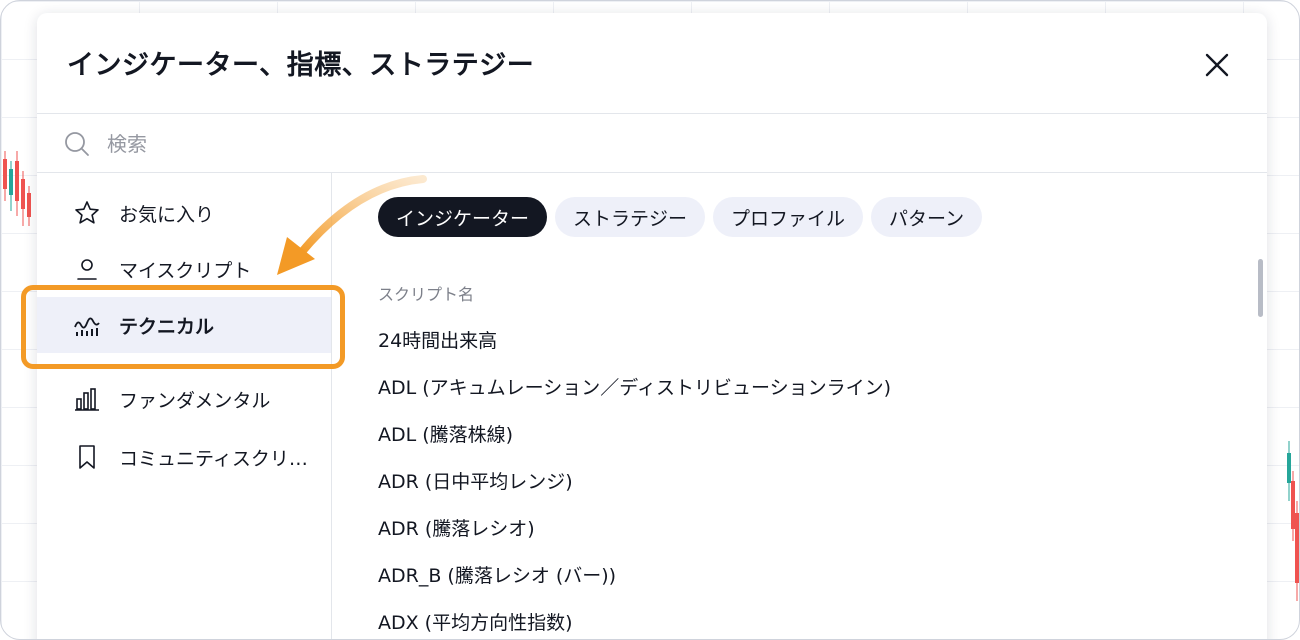  Describe the element at coordinates (167, 326) in the screenshot. I see `sidebar-item-label: テクニカル` at that location.